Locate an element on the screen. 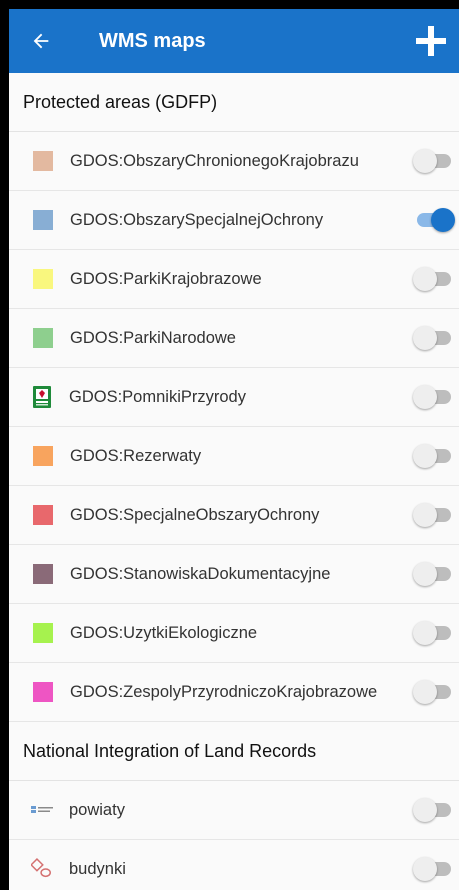 This screenshot has height=890, width=459. layer-row: GDOS:SpecjalneObszaryOchrony is located at coordinates (234, 515).